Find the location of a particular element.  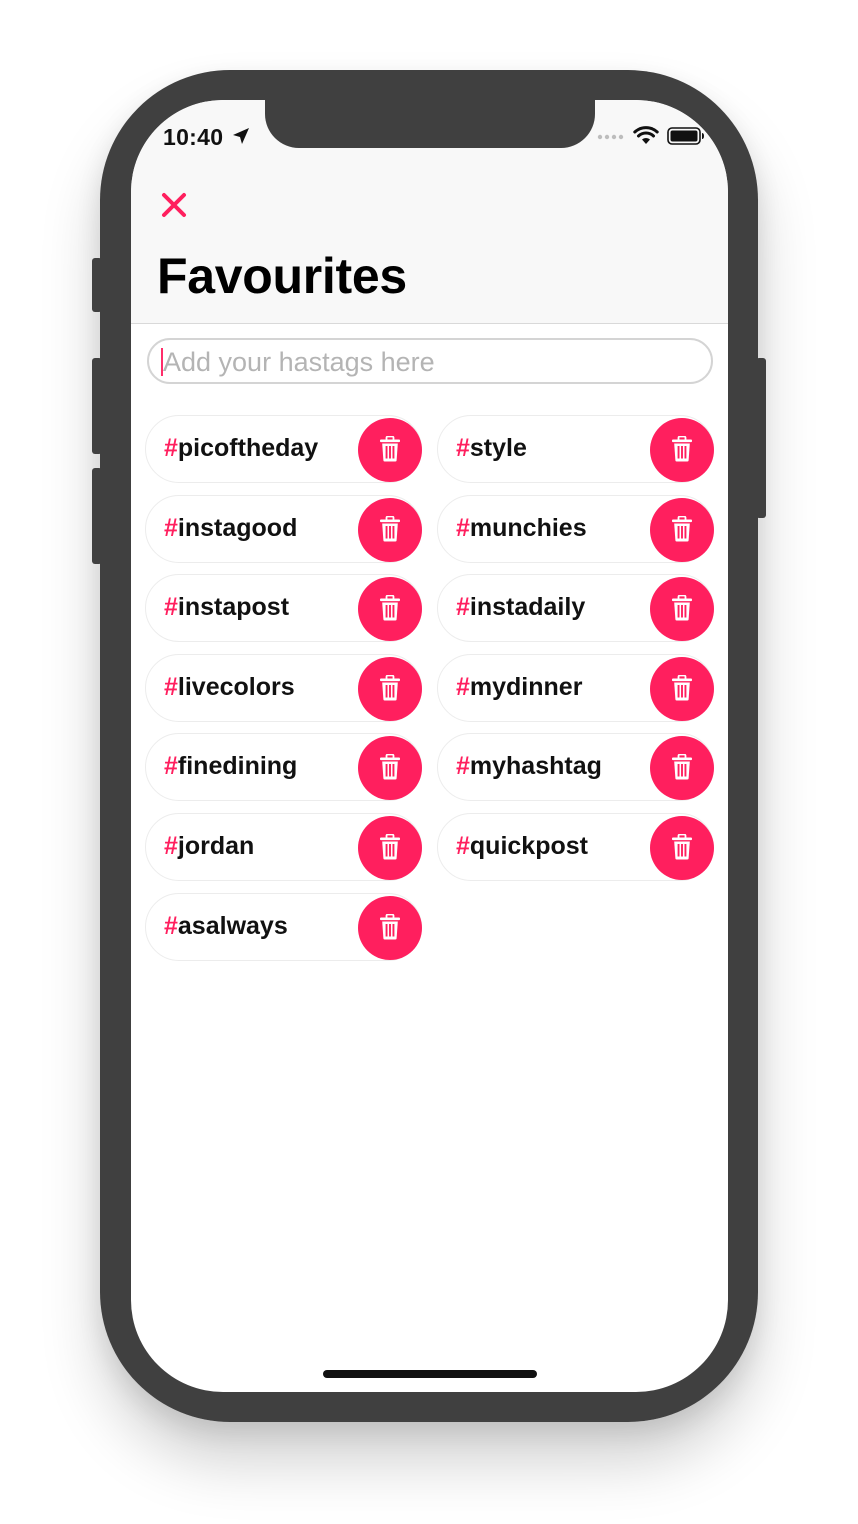

hashtag-chip: #munchies is located at coordinates (575, 529).